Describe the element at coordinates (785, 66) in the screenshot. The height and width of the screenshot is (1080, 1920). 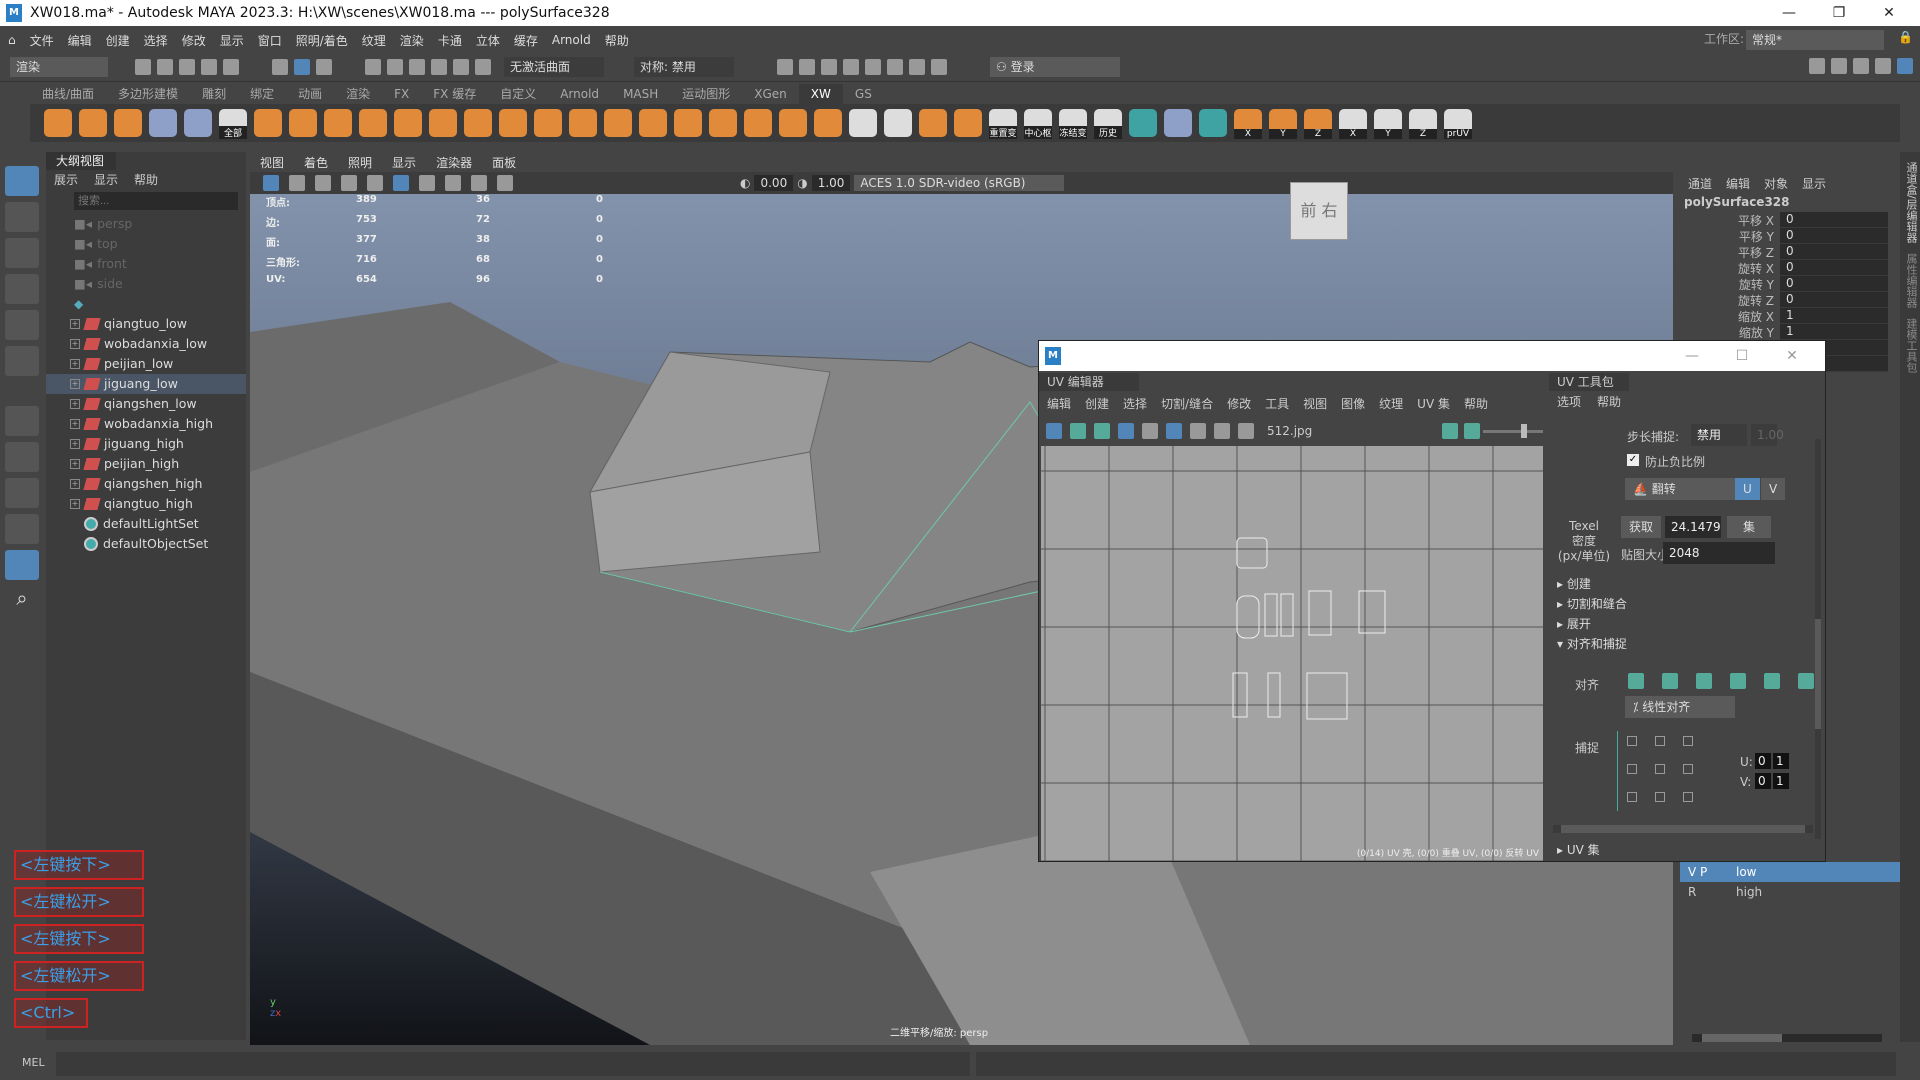
I see `render-icon` at that location.